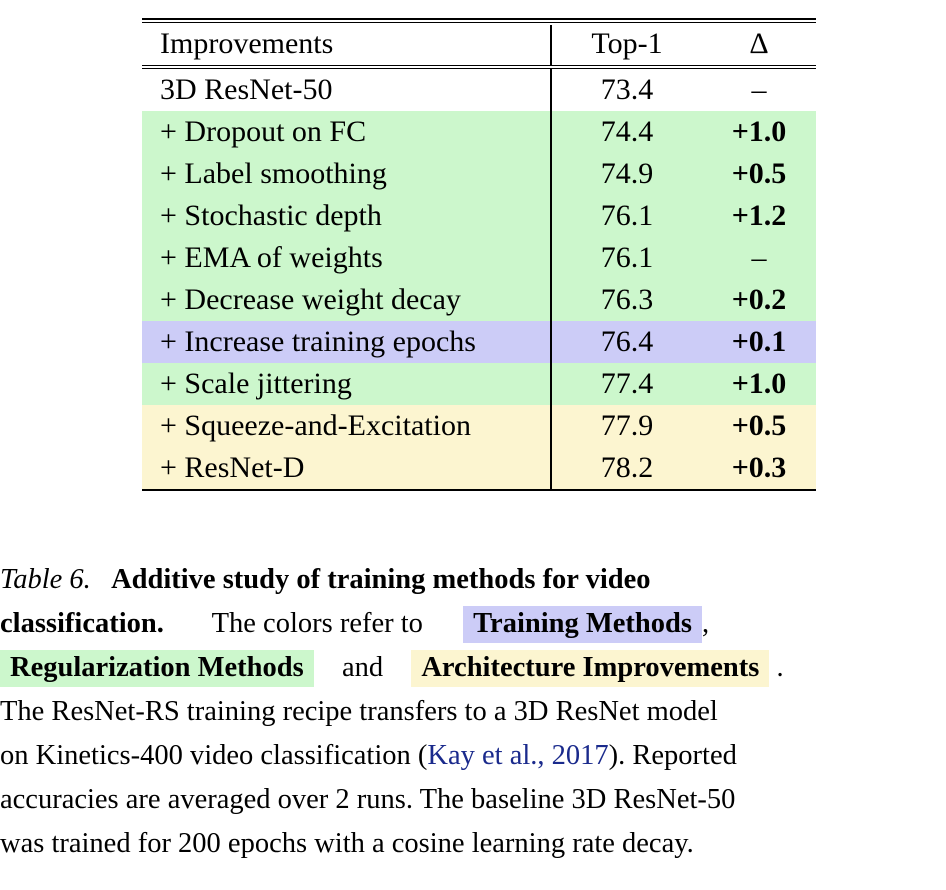 This screenshot has height=890, width=946. I want to click on cell-delta: +0.2, so click(759, 299).